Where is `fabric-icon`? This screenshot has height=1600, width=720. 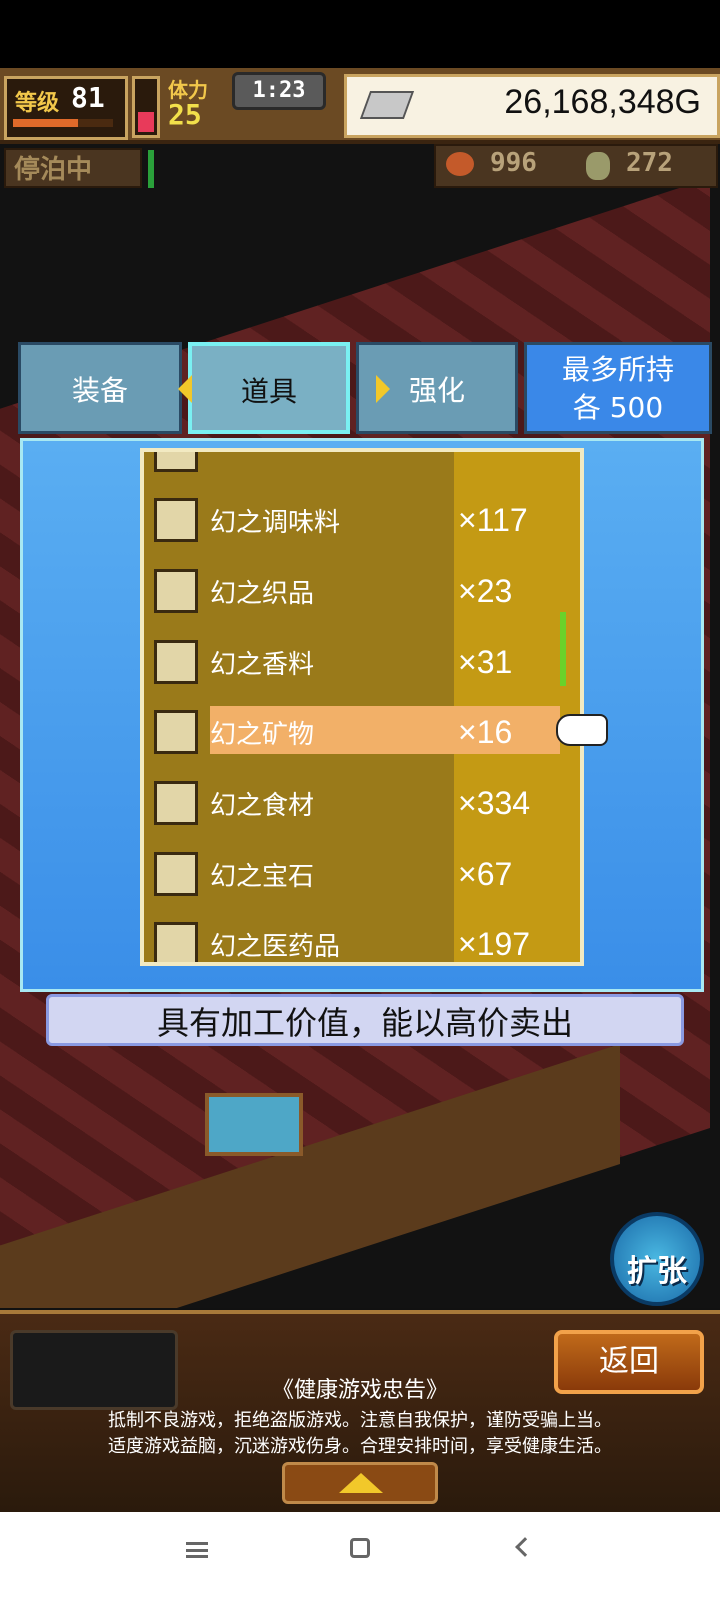 fabric-icon is located at coordinates (176, 591).